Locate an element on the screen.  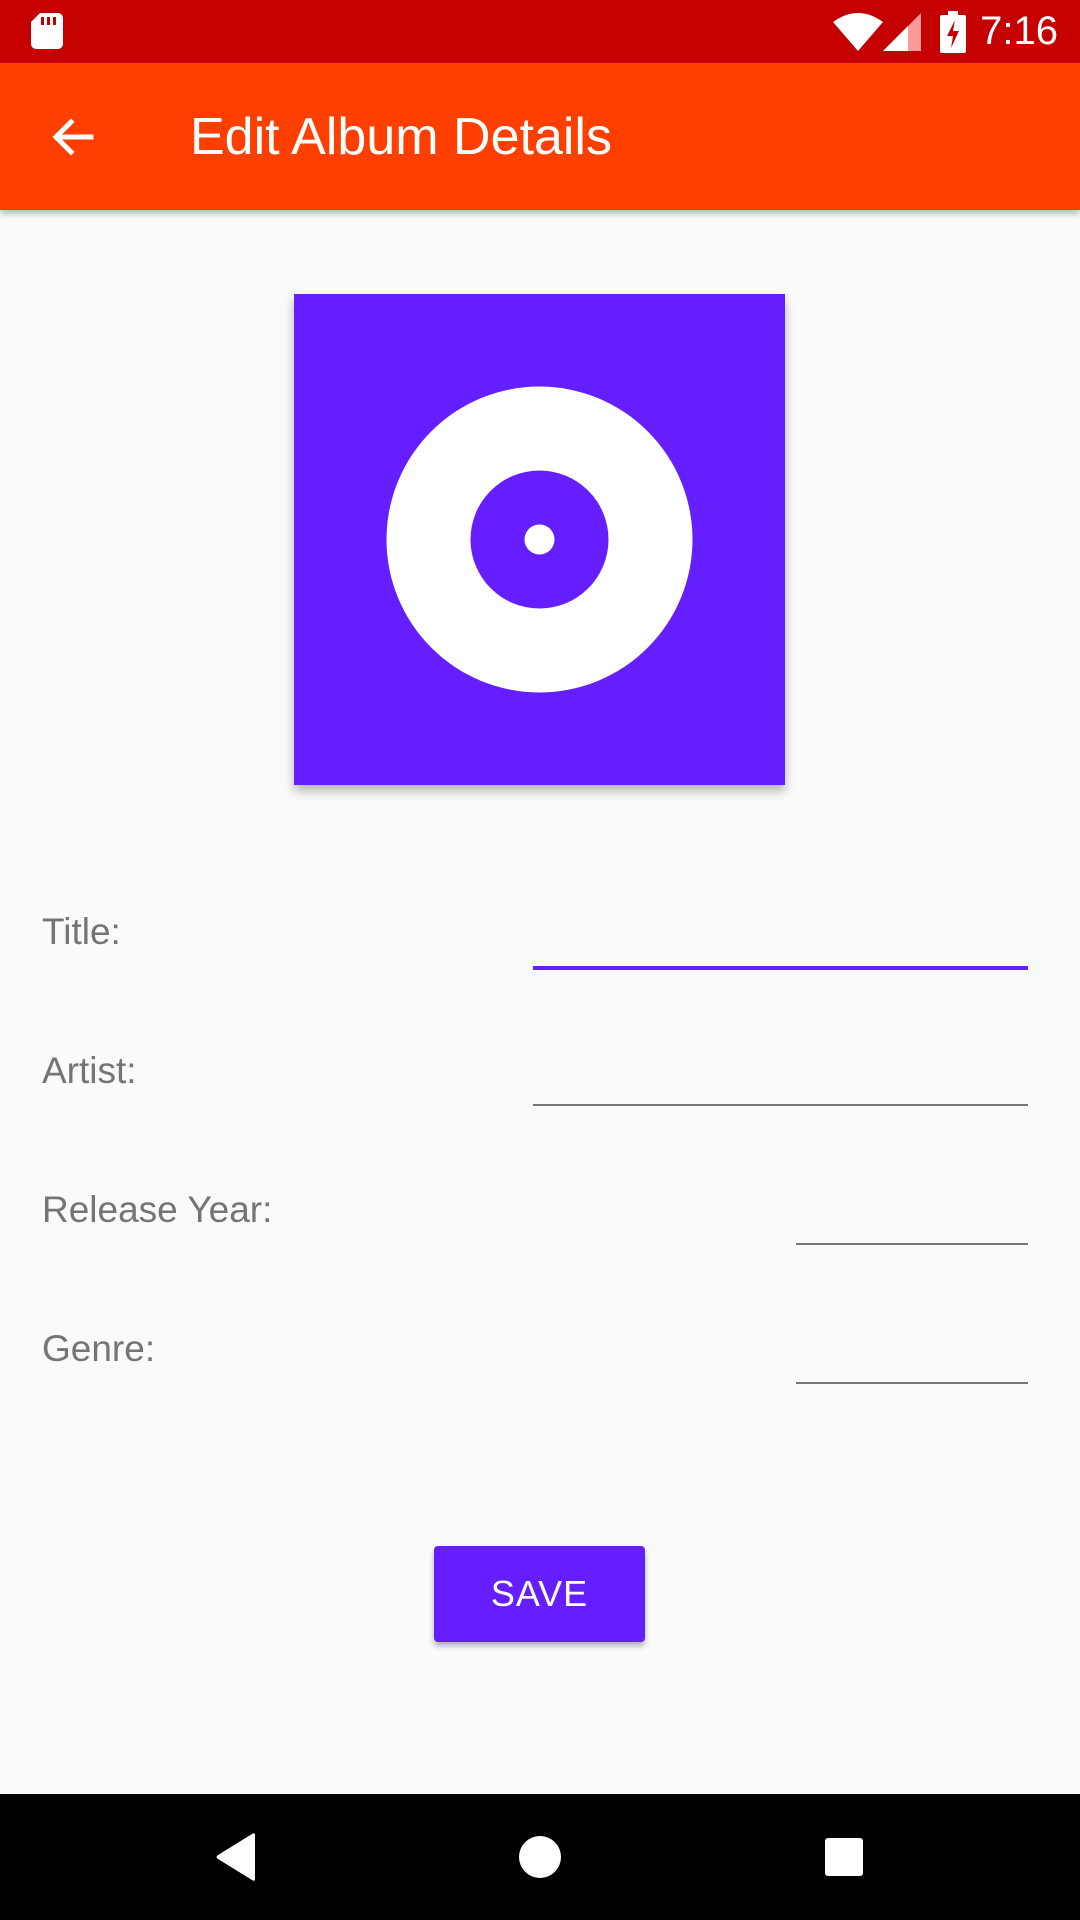
arrow-back-icon is located at coordinates (73, 137).